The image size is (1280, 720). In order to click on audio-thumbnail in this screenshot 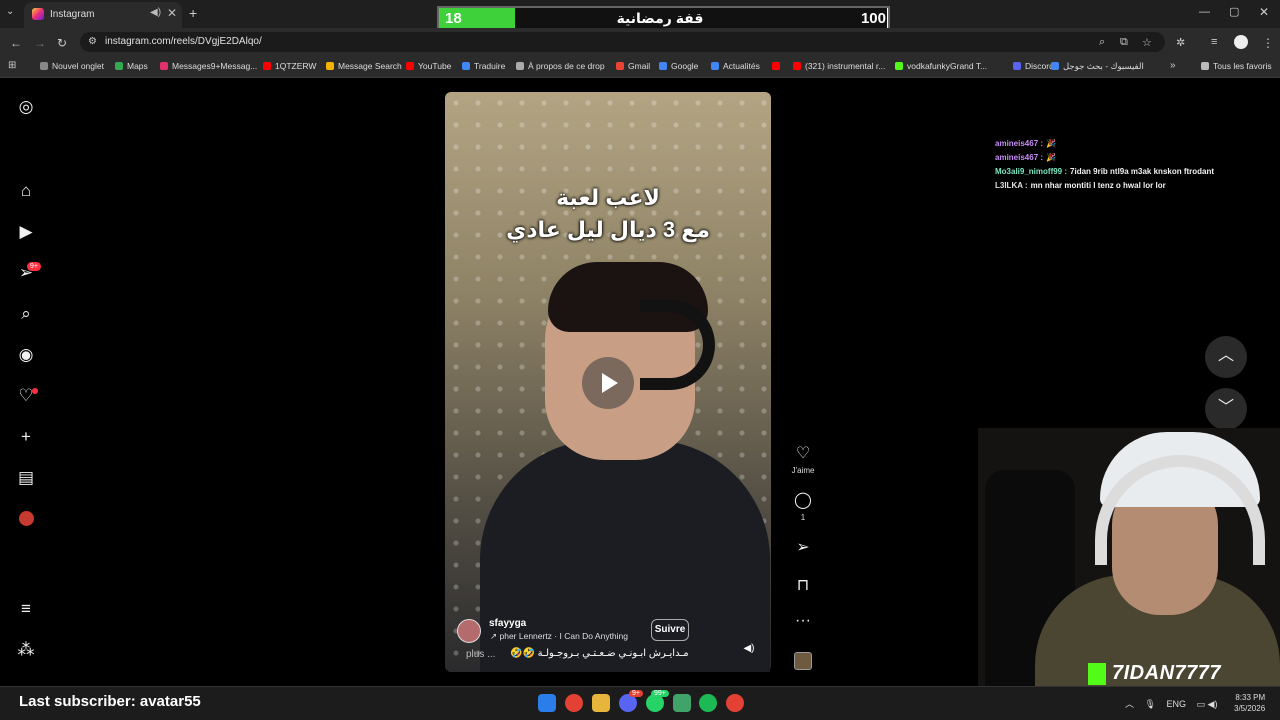, I will do `click(803, 661)`.